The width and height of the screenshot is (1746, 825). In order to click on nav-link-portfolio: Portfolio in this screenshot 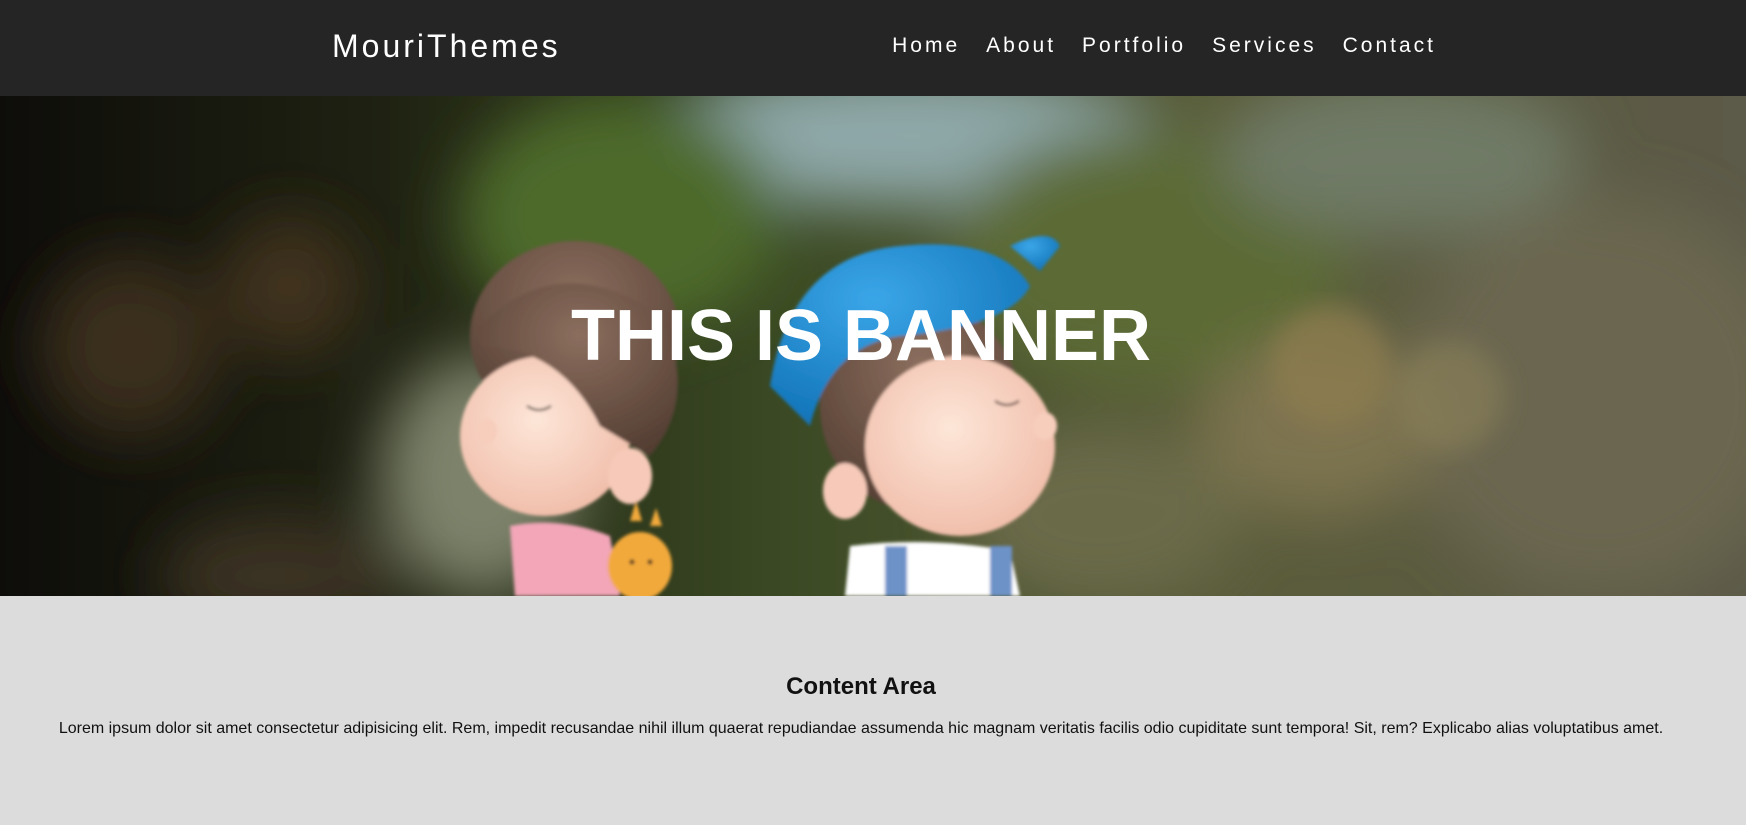, I will do `click(1134, 45)`.